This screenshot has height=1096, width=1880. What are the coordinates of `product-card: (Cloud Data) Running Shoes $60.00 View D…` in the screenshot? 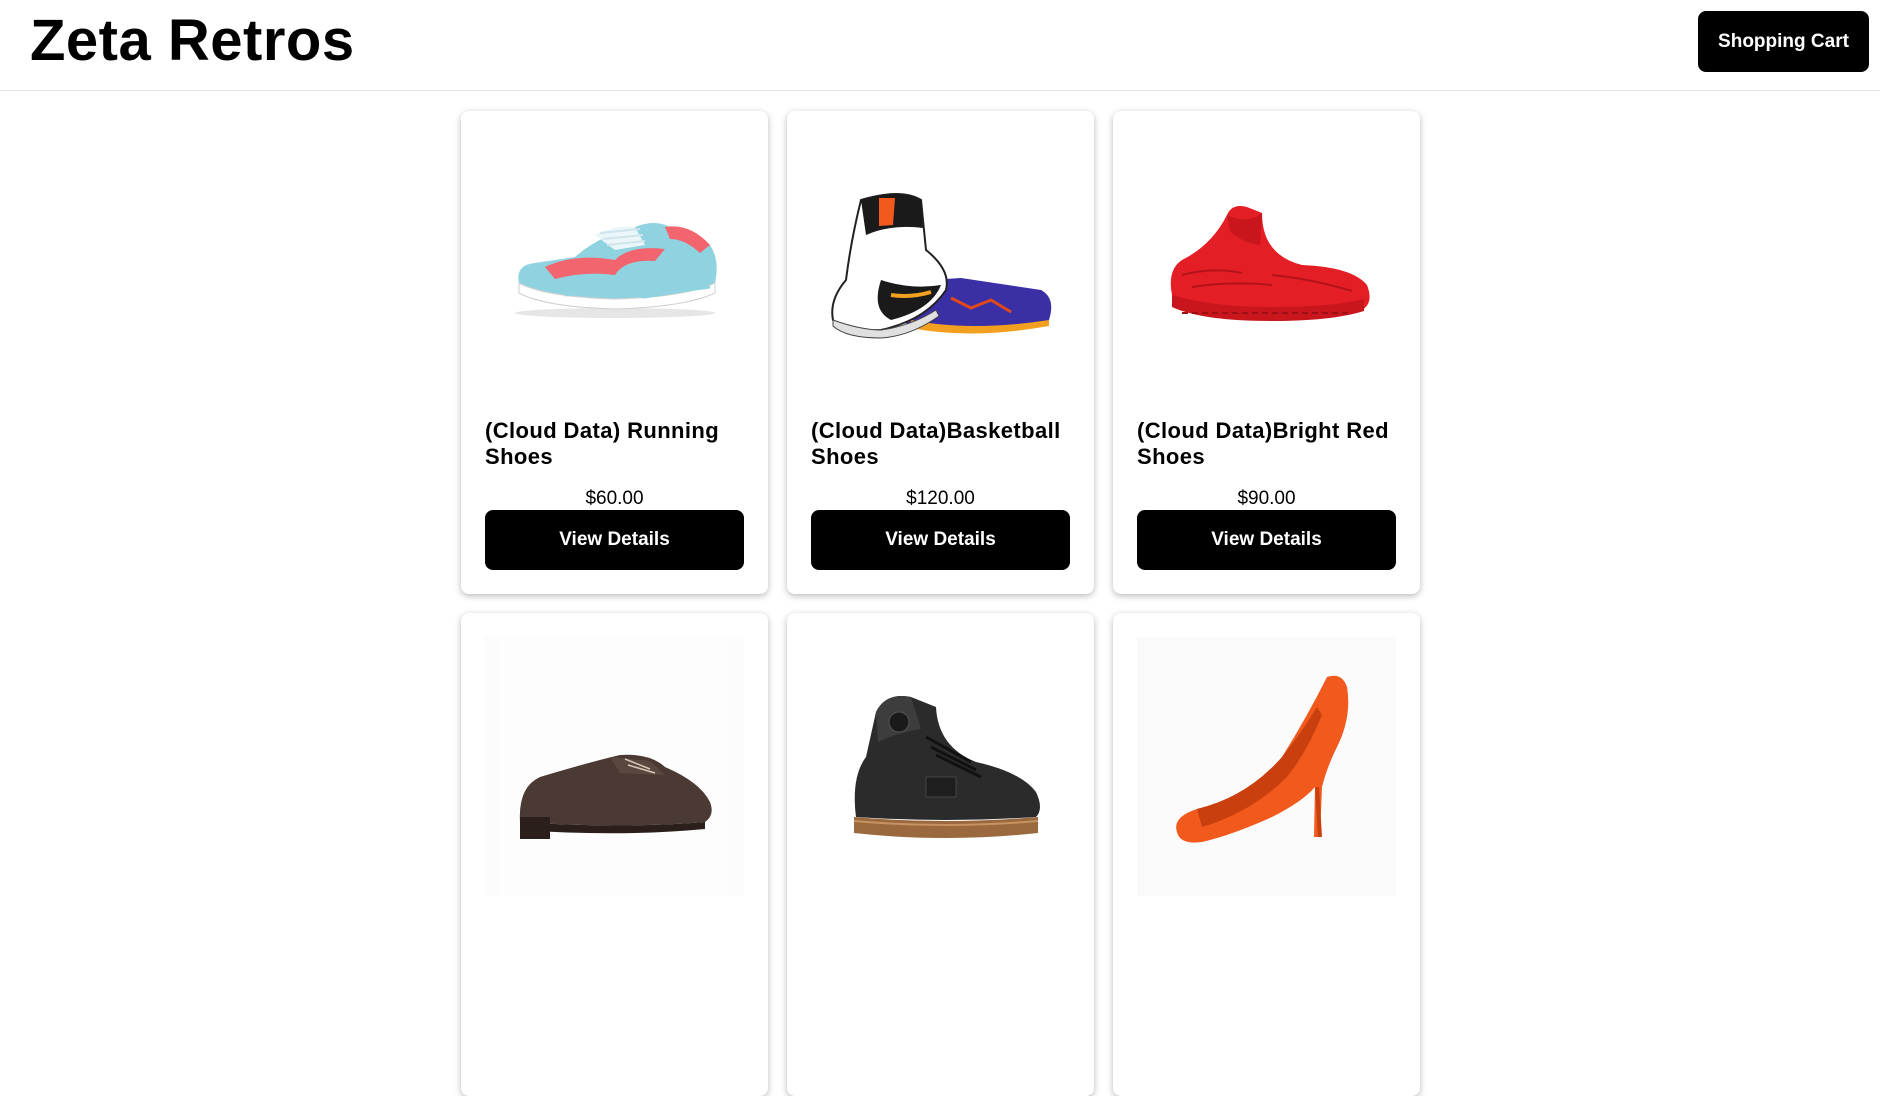 It's located at (614, 352).